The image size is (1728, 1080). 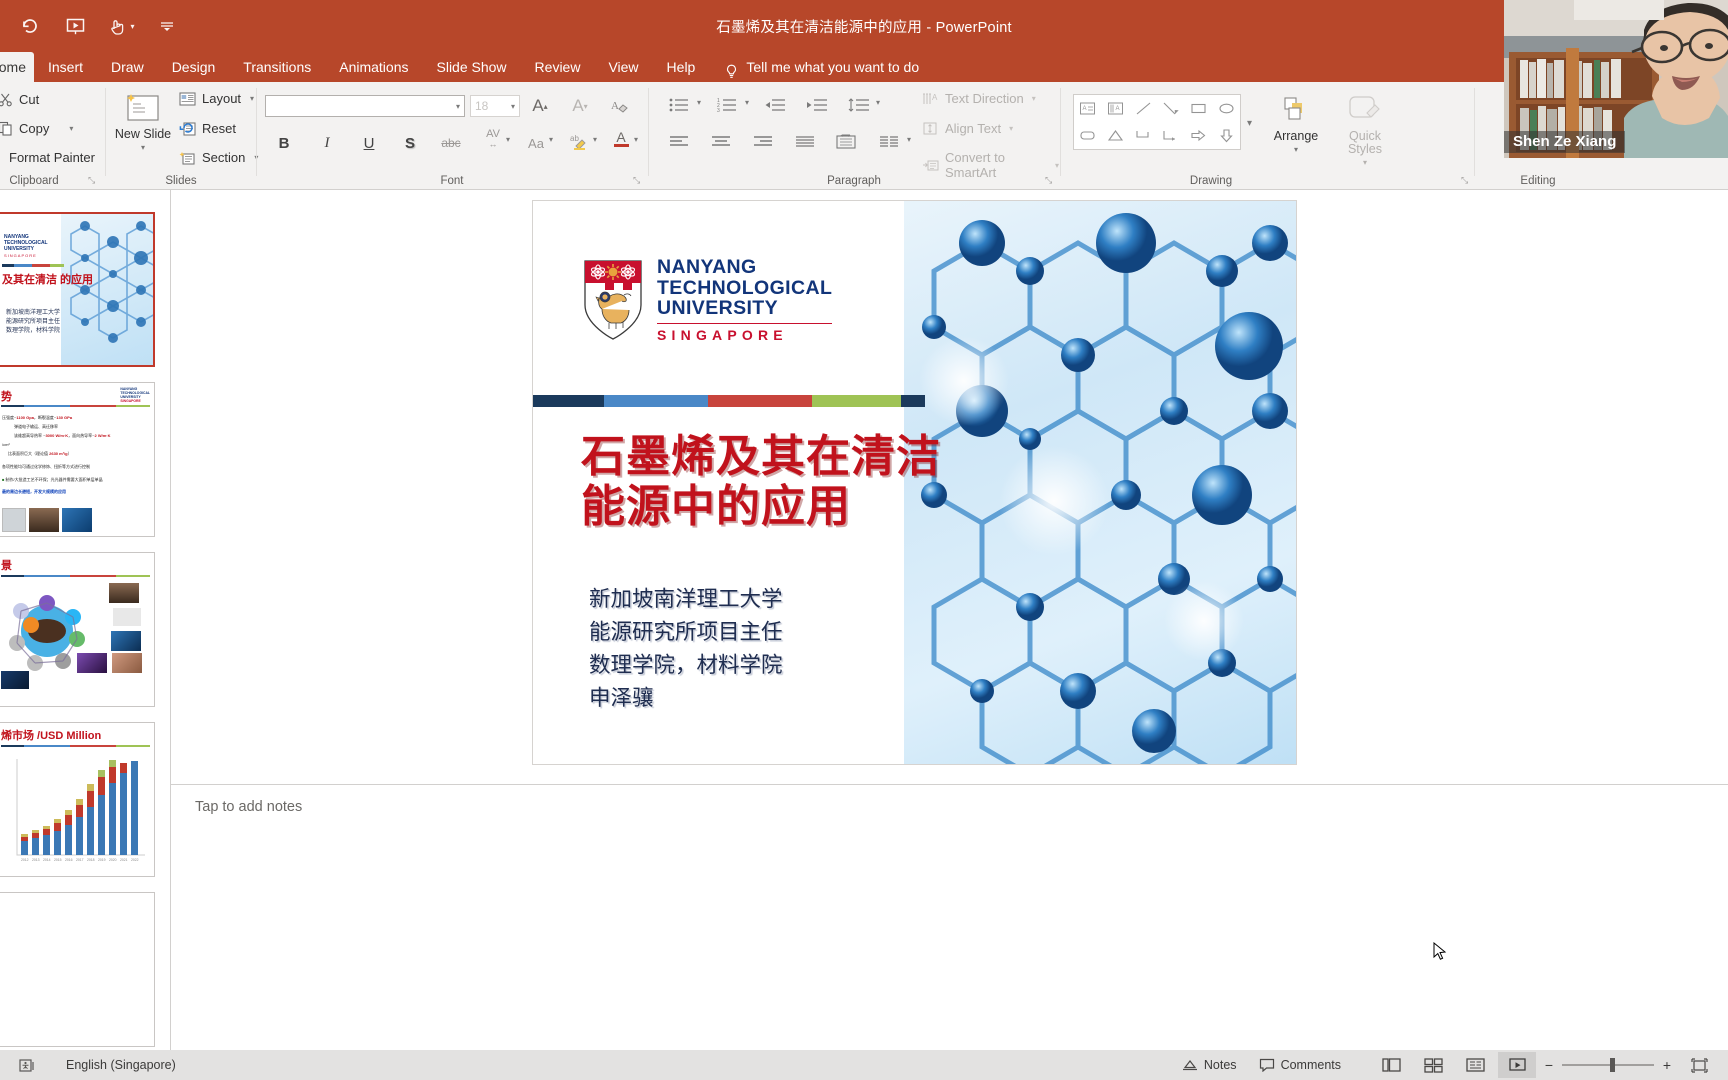 I want to click on align-right-button, so click(x=763, y=142).